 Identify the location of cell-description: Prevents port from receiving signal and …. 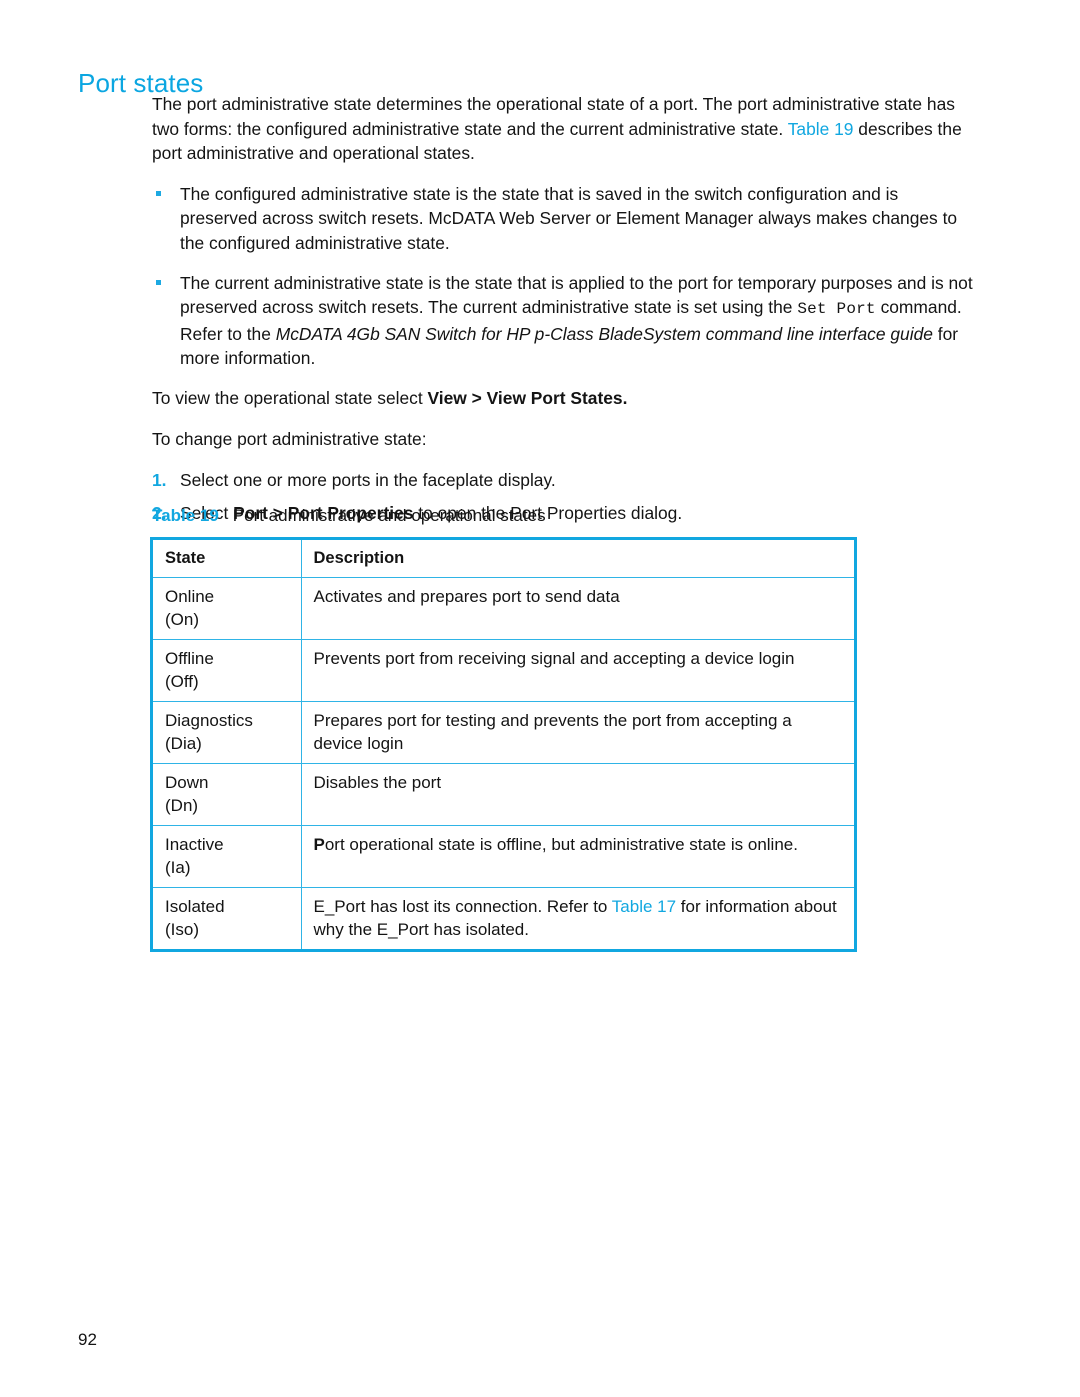
(577, 670).